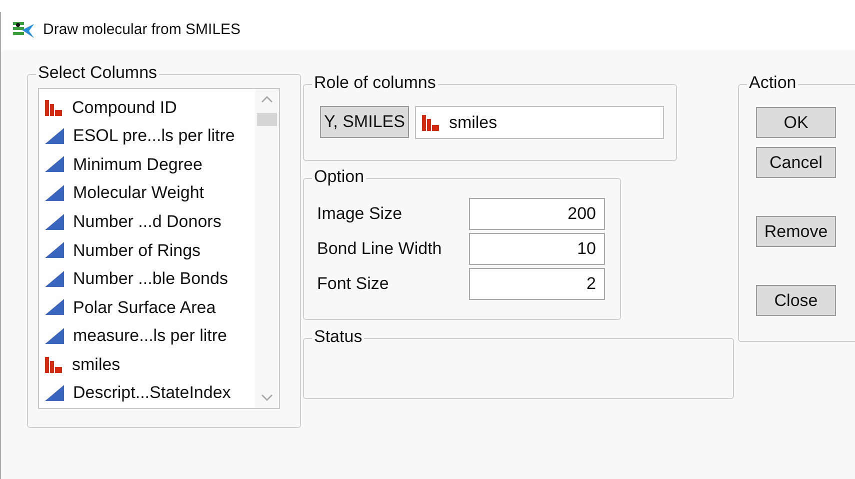 The image size is (855, 479). Describe the element at coordinates (267, 398) in the screenshot. I see `scroll-down-icon` at that location.